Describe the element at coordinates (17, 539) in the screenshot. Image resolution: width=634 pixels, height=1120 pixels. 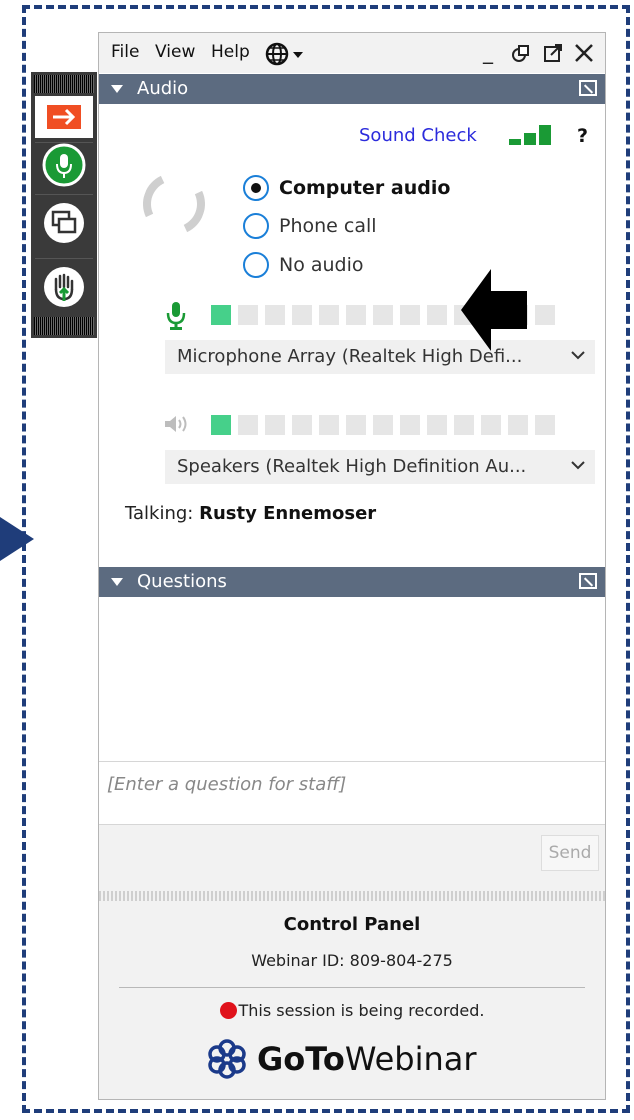
I see `callout-pointer-arrow` at that location.